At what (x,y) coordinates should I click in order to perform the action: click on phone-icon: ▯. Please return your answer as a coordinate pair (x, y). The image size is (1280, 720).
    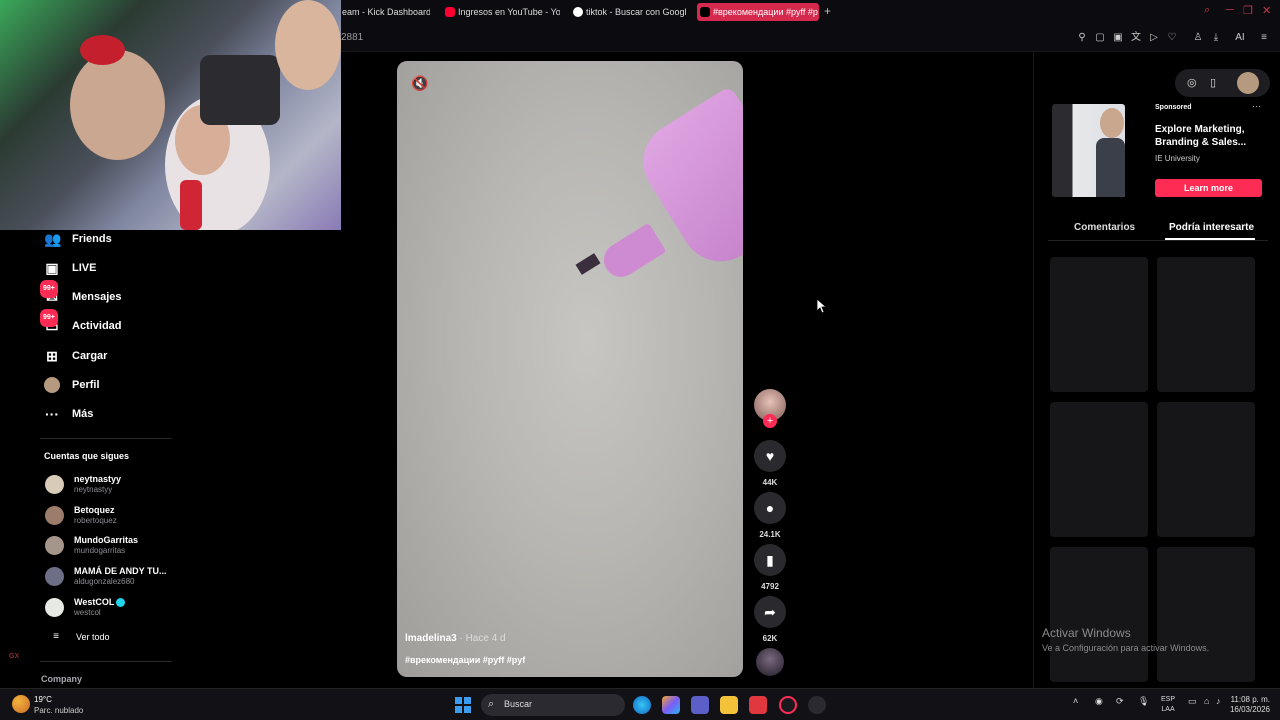
    Looking at the image, I should click on (1213, 82).